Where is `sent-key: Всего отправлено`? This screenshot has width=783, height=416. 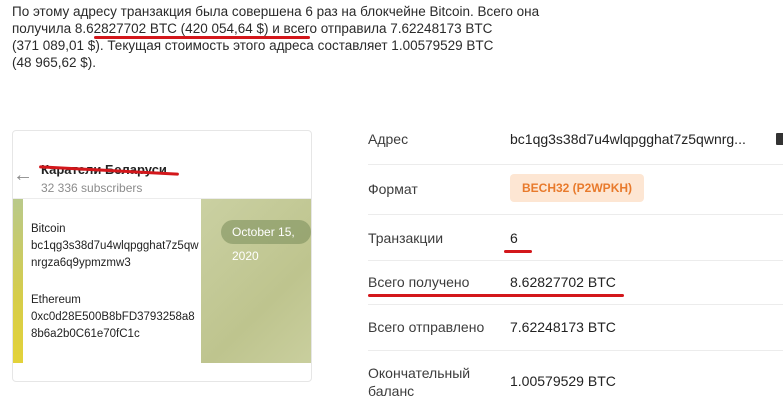 sent-key: Всего отправлено is located at coordinates (426, 327).